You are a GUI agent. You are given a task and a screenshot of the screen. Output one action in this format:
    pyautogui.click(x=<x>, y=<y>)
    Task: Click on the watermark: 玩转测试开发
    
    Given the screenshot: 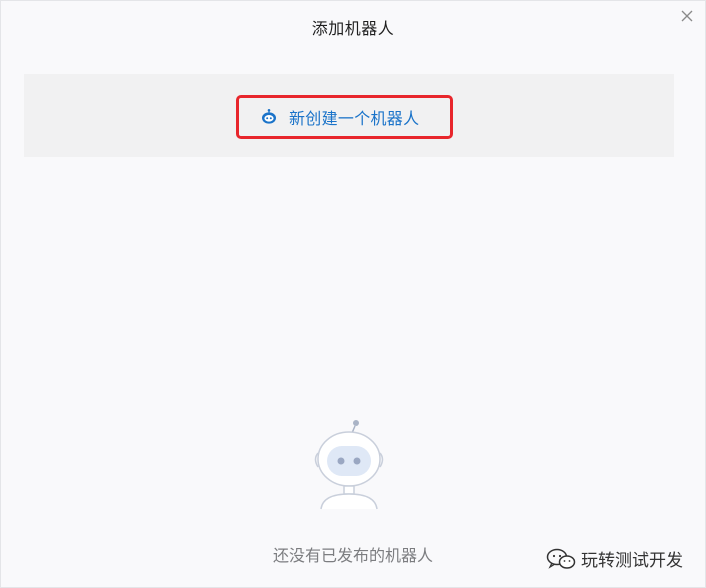 What is the action you would take?
    pyautogui.click(x=614, y=558)
    